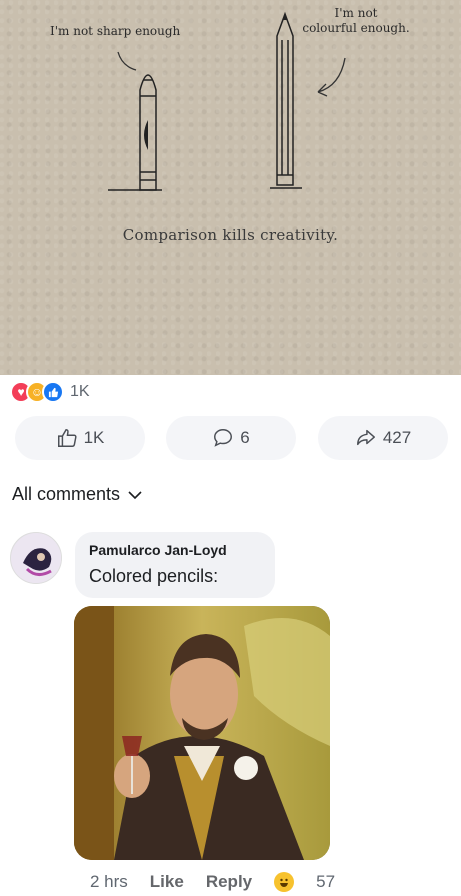  I want to click on share-count: 427, so click(397, 437).